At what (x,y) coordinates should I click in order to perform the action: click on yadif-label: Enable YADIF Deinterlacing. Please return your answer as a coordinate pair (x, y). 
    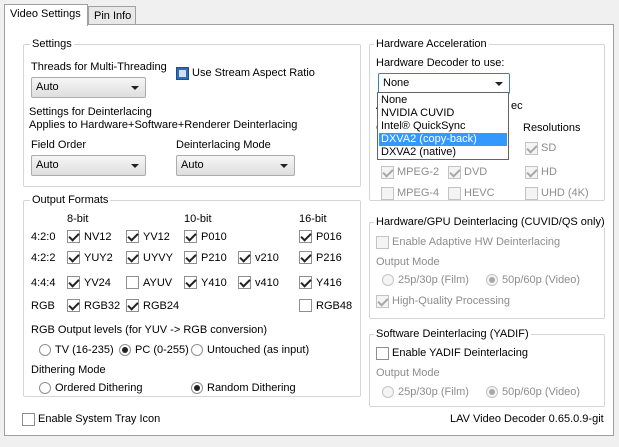
    Looking at the image, I should click on (460, 353).